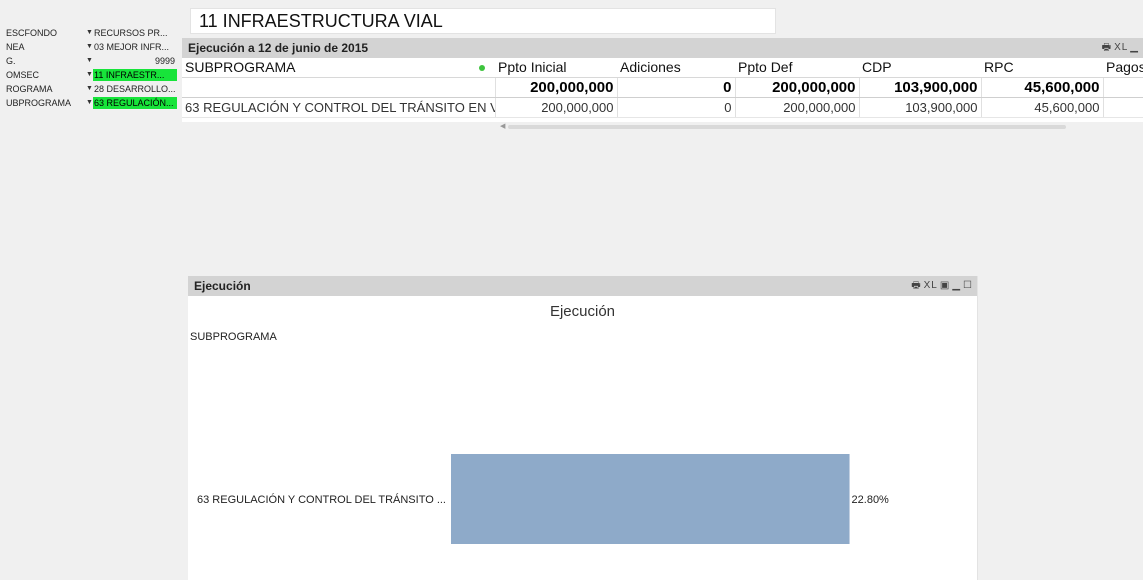  I want to click on horizontal-scrollbar, so click(787, 127).